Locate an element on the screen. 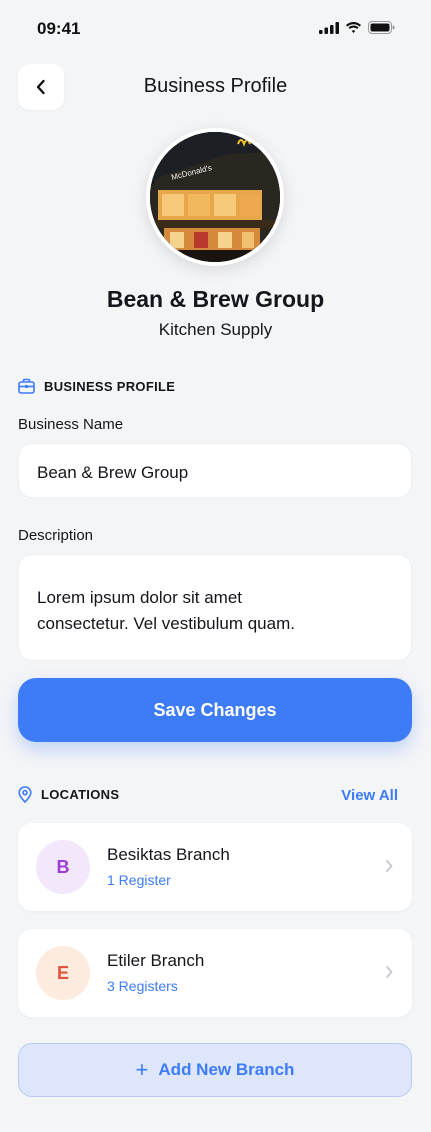  page-title: Business Profile is located at coordinates (215, 86).